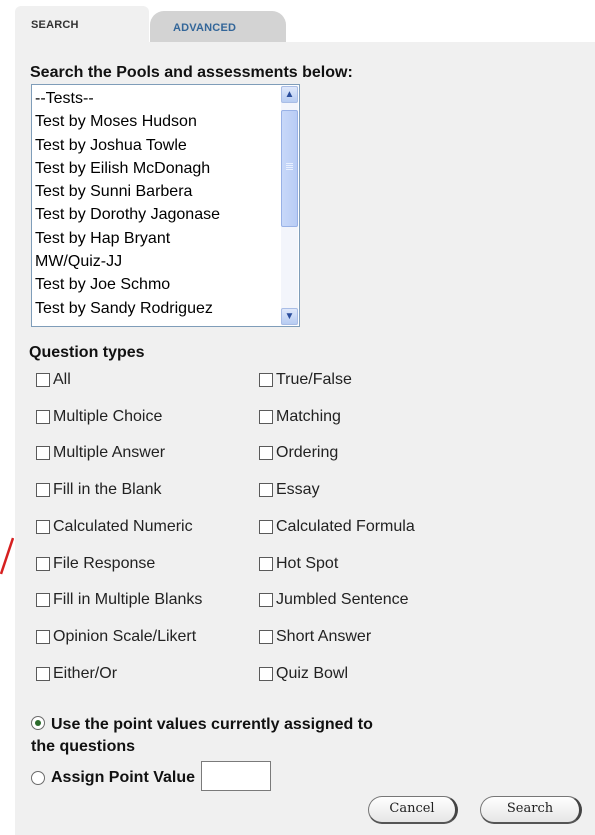  I want to click on scroll-down-arrow-icon: ▼, so click(289, 316).